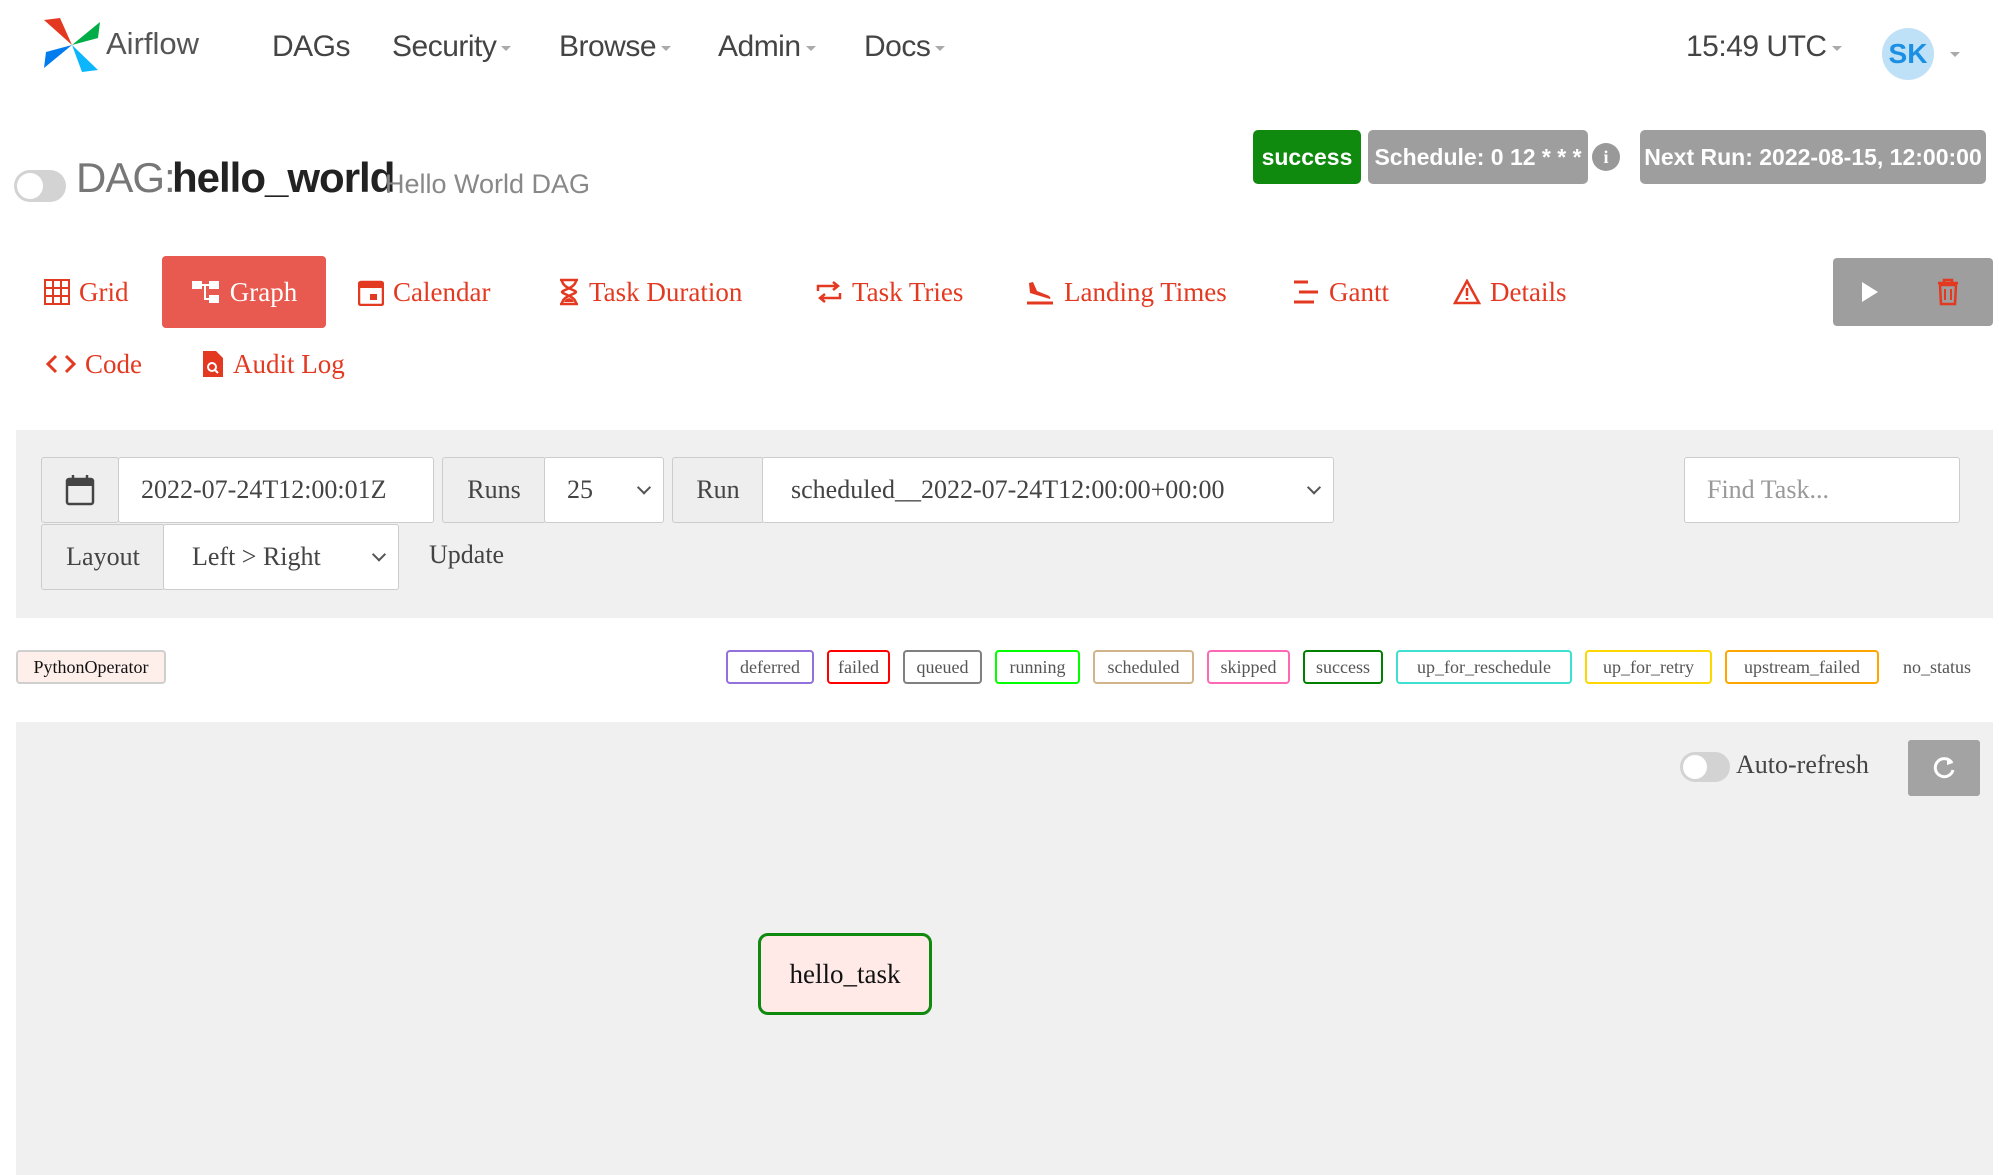  I want to click on legend-no-status: no_status, so click(1937, 667).